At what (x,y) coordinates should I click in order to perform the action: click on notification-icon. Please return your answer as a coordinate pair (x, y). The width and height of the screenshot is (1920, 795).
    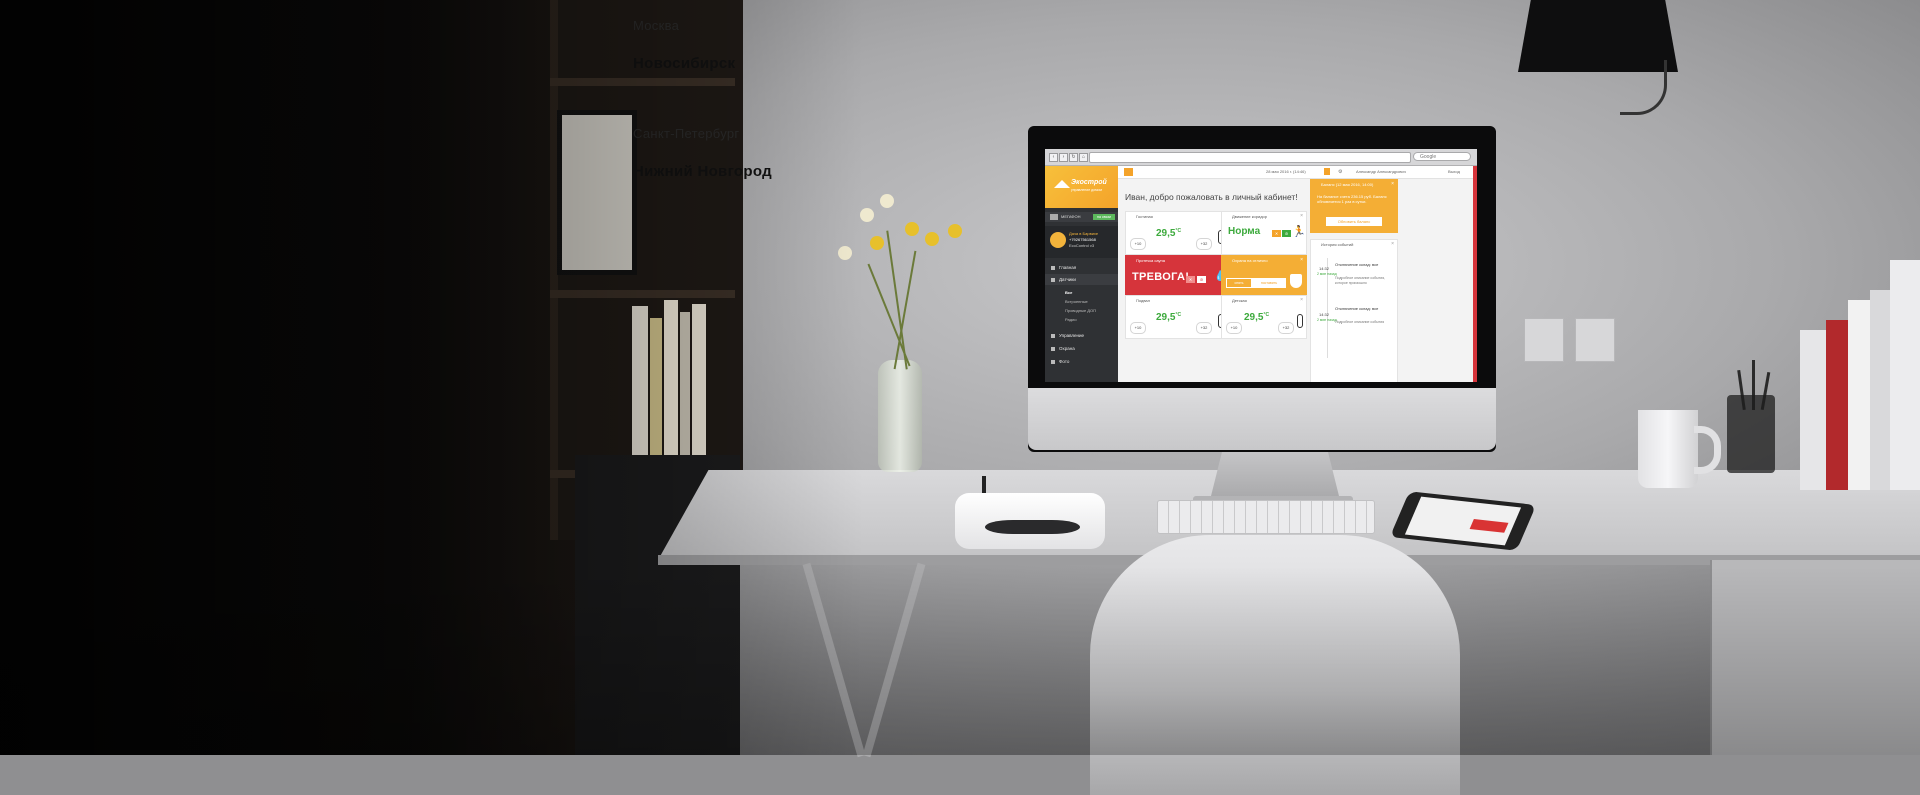
    Looking at the image, I should click on (1327, 171).